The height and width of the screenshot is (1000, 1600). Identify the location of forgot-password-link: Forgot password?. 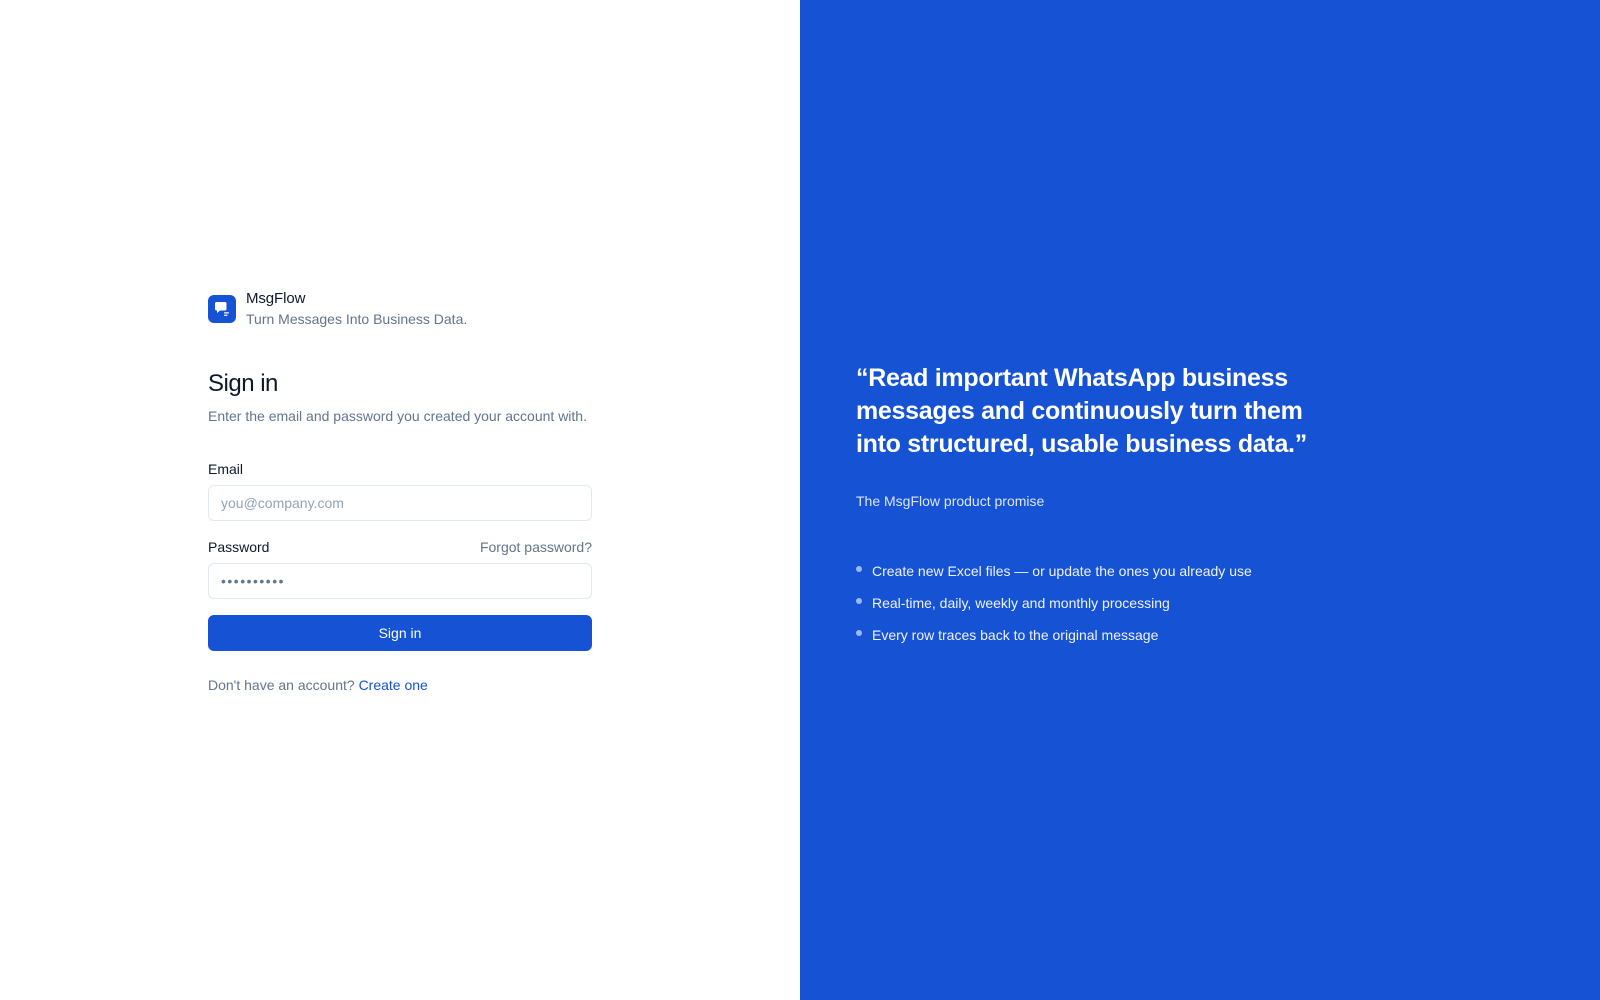
(536, 547).